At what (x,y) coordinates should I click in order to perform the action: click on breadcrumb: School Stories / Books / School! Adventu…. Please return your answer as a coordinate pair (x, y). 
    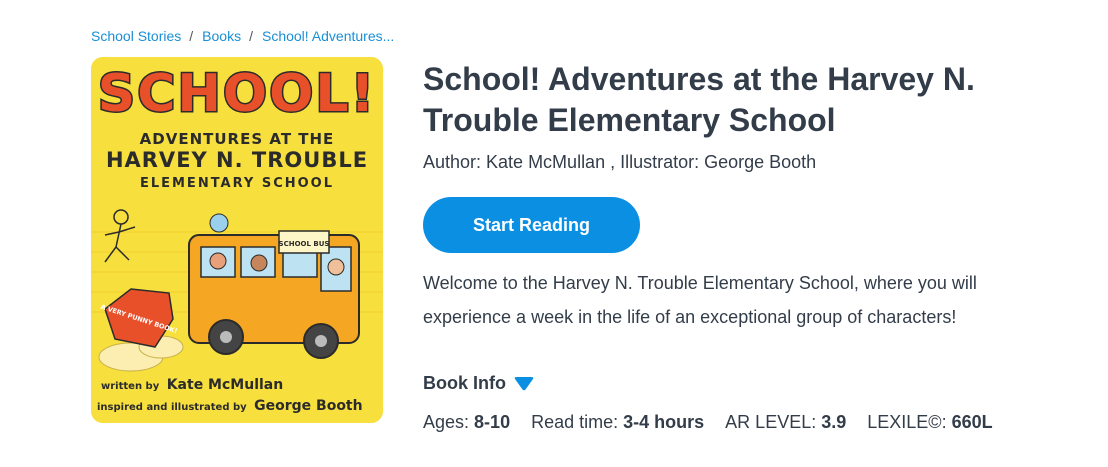
    Looking at the image, I should click on (242, 36).